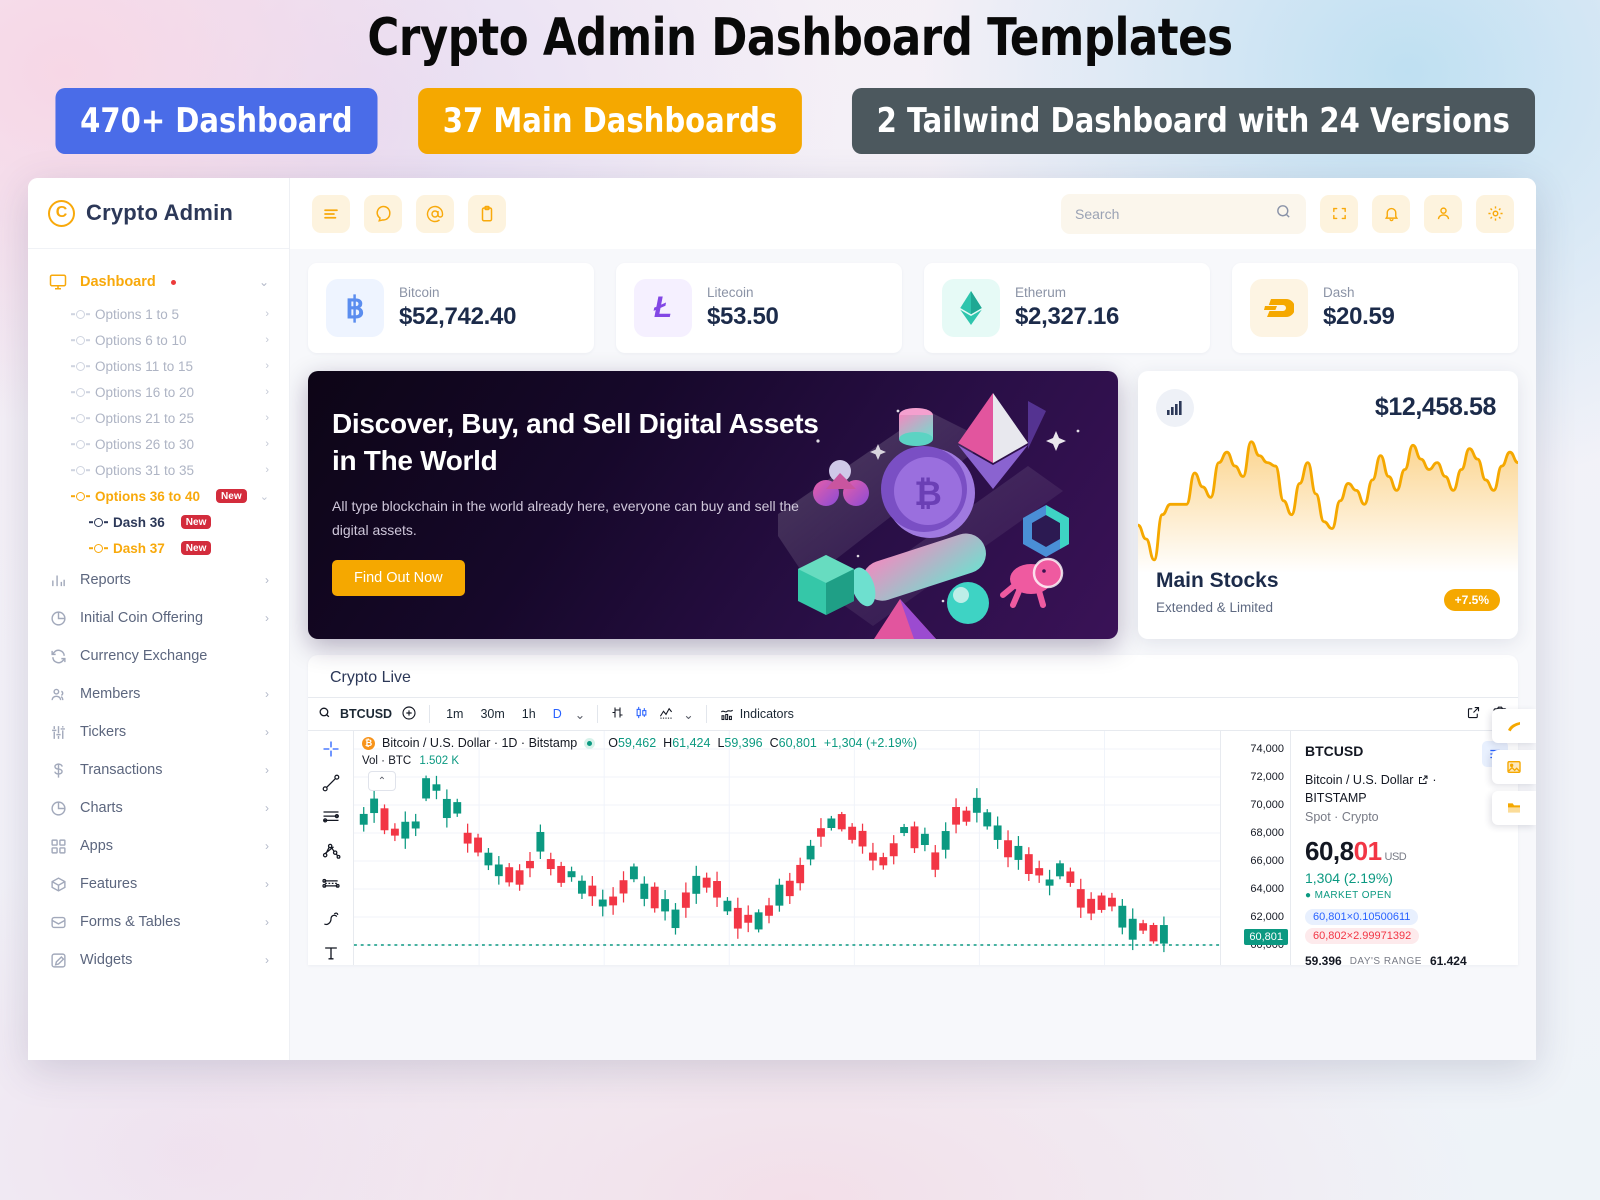  I want to click on brush-icon, so click(331, 919).